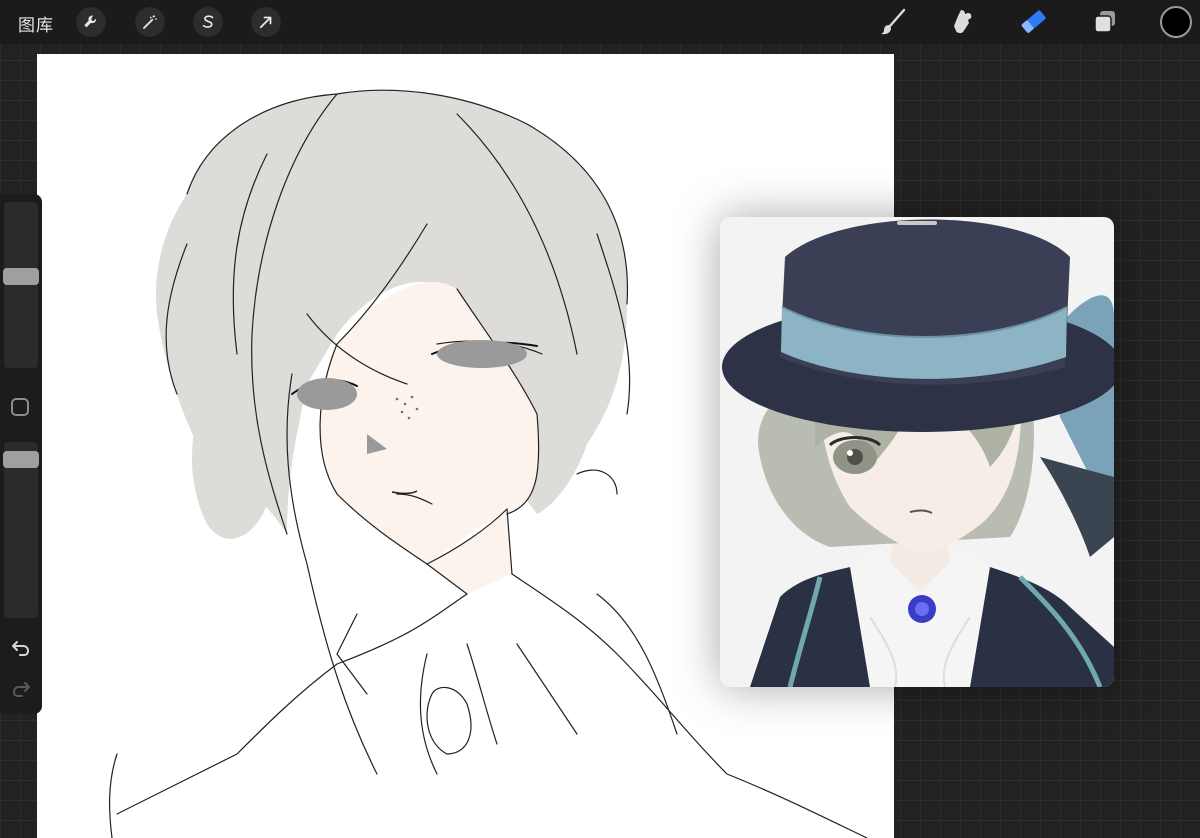 The width and height of the screenshot is (1200, 838). What do you see at coordinates (91, 22) in the screenshot?
I see `wrench-icon` at bounding box center [91, 22].